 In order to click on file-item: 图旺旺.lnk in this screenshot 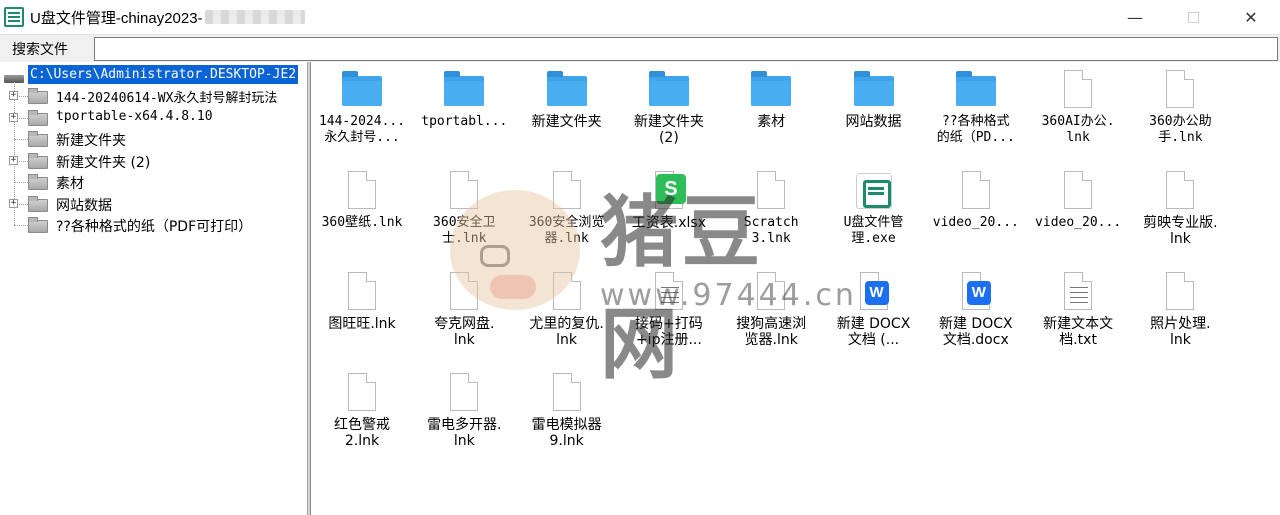, I will do `click(362, 317)`.